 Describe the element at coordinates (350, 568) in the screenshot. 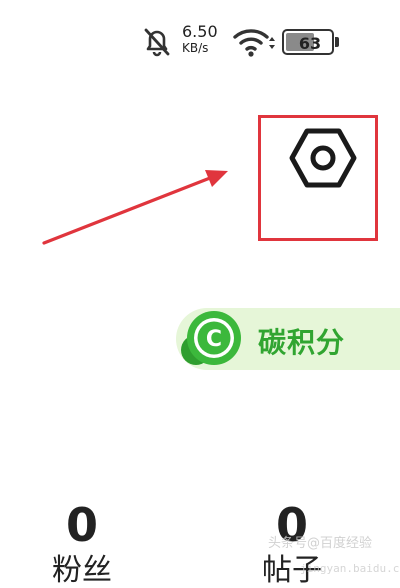

I see `watermark-url: jingyan.baidu.com` at that location.